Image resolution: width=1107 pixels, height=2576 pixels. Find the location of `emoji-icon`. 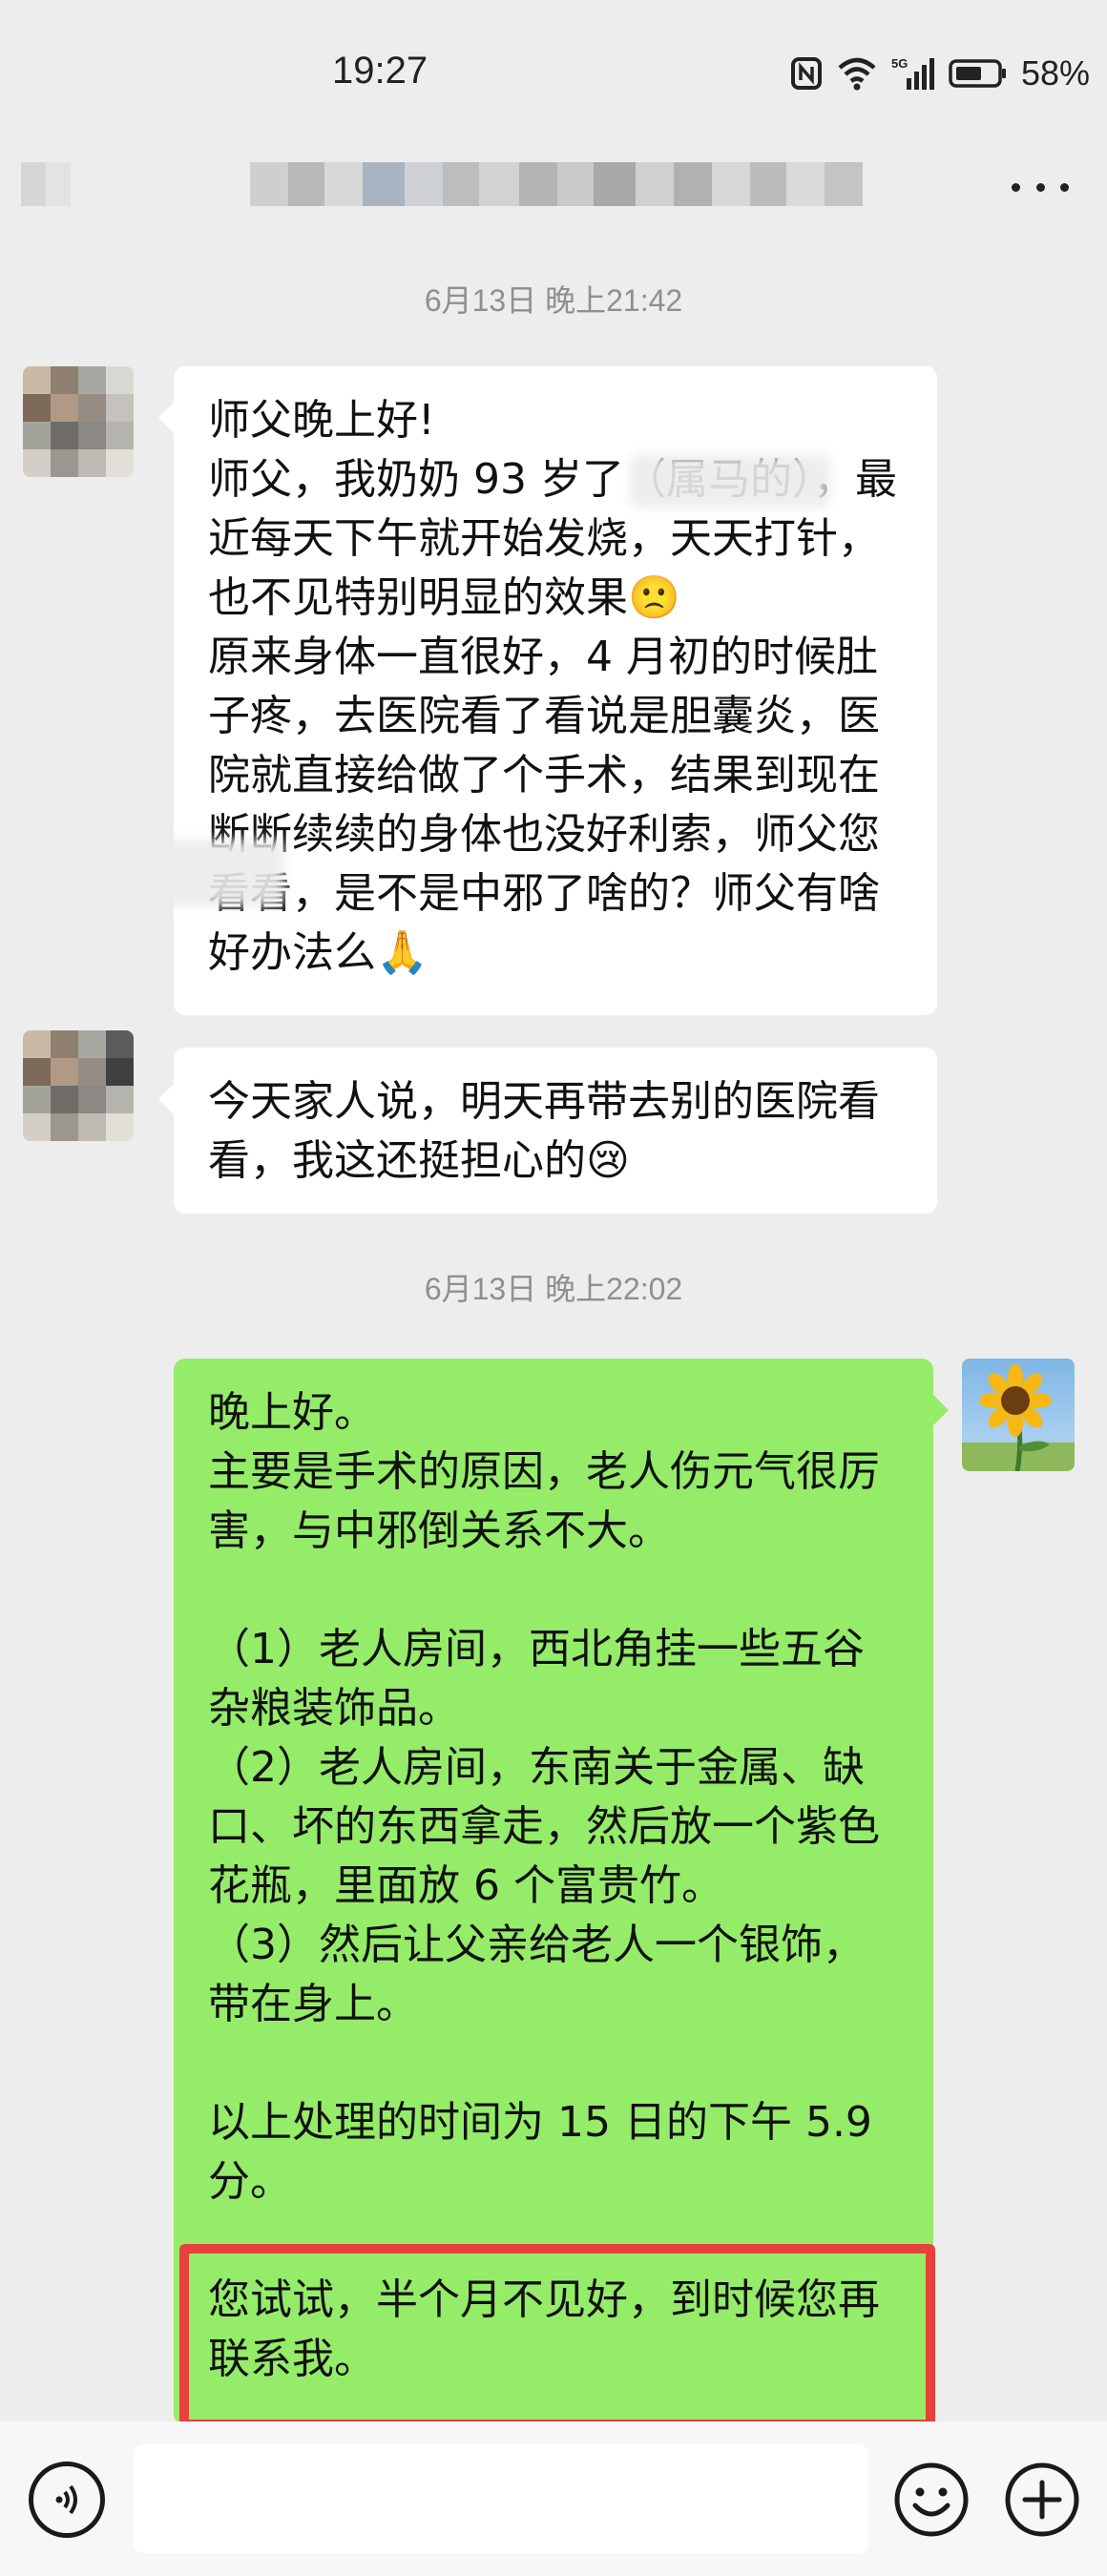

emoji-icon is located at coordinates (931, 2500).